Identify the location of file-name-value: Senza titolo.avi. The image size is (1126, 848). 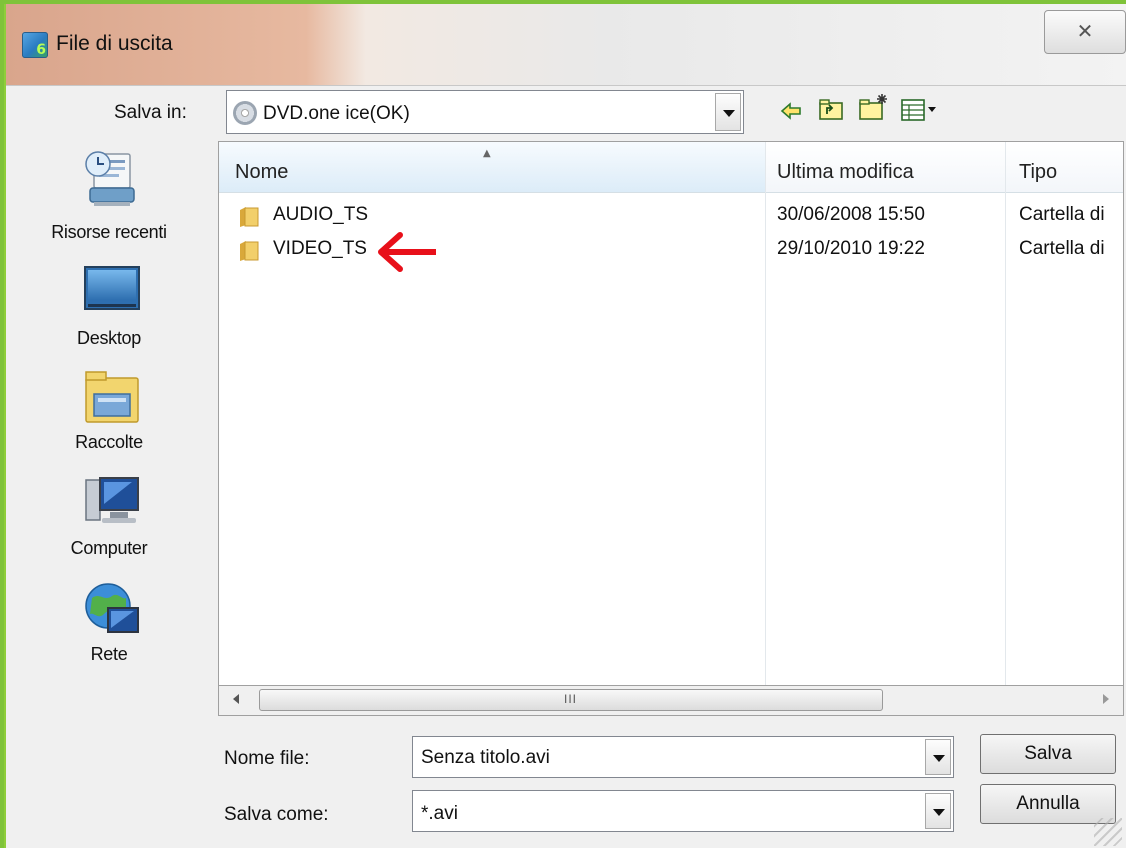
(485, 757).